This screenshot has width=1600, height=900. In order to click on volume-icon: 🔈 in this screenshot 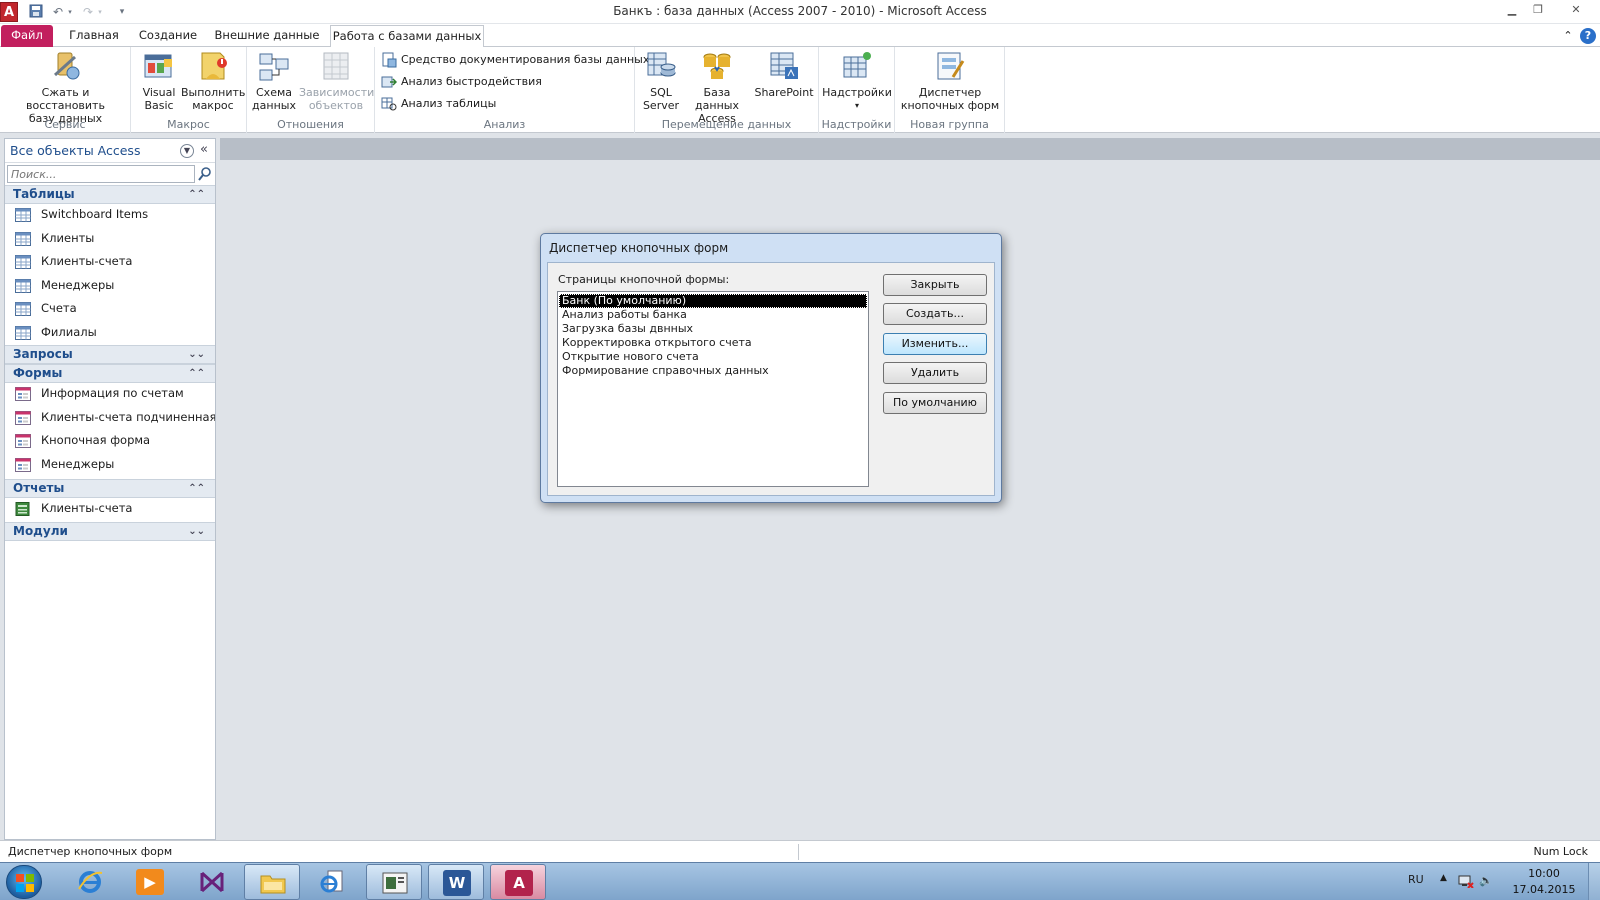, I will do `click(1486, 881)`.